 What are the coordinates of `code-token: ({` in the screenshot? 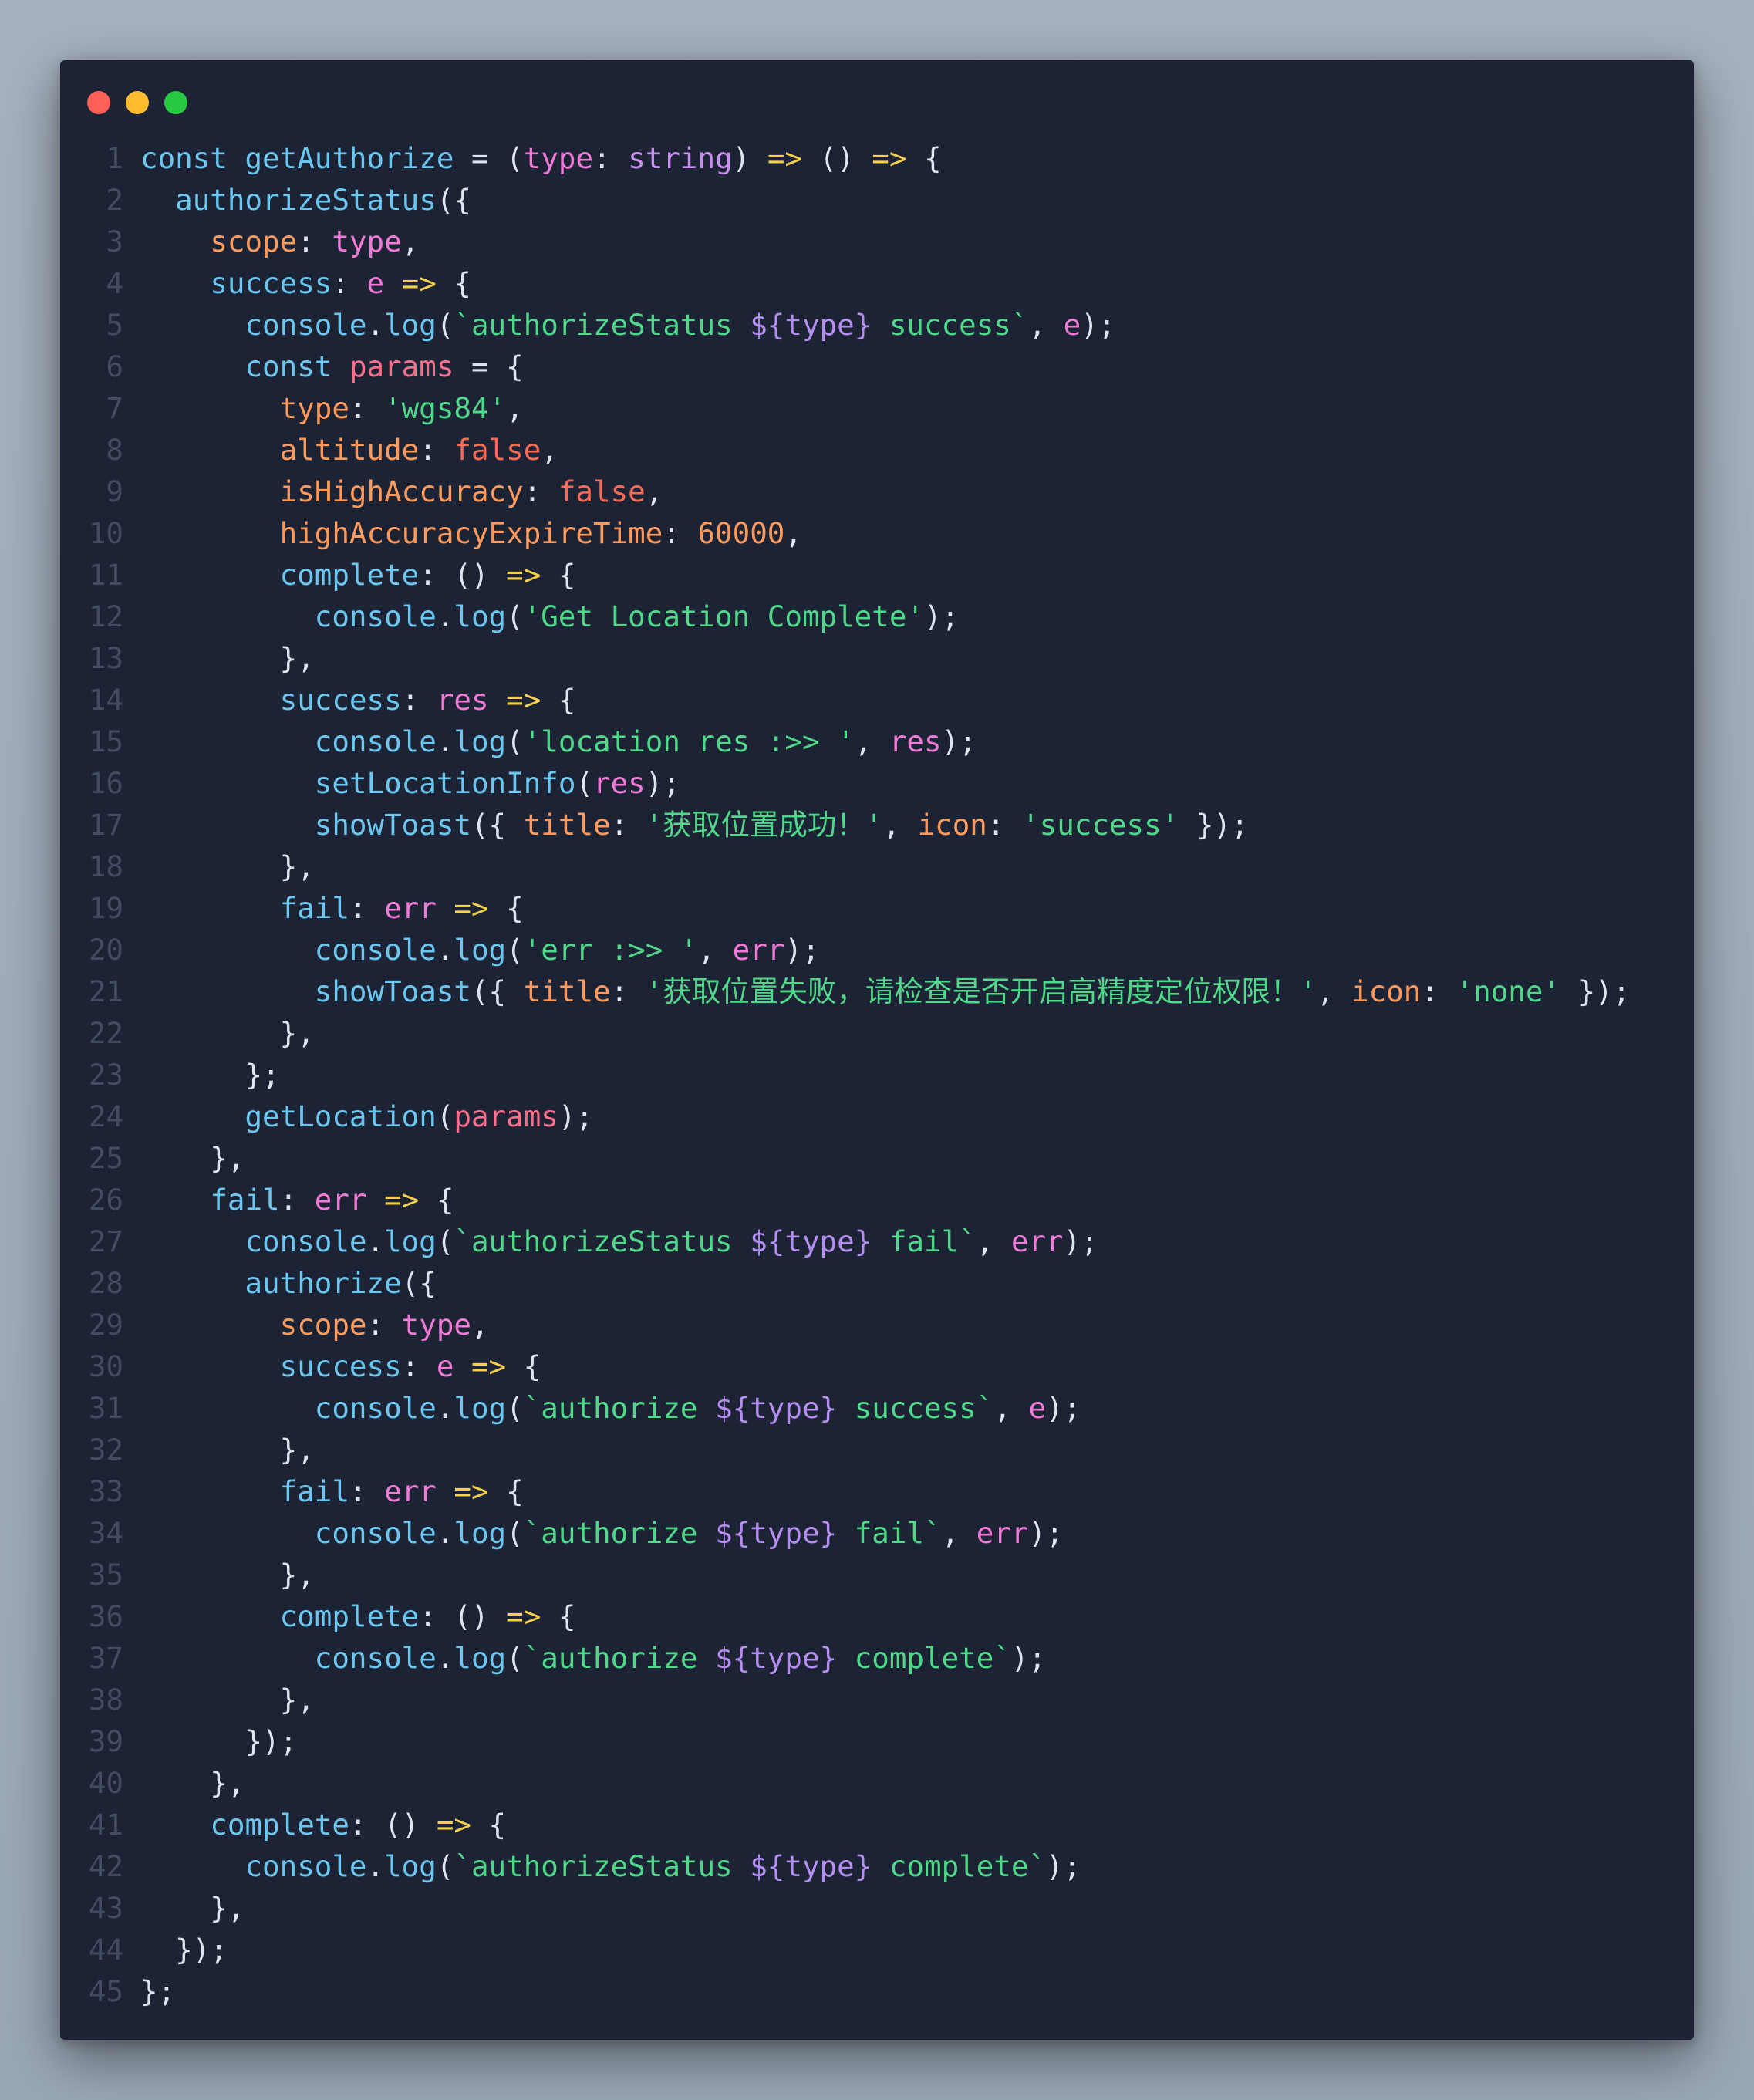 It's located at (419, 1283).